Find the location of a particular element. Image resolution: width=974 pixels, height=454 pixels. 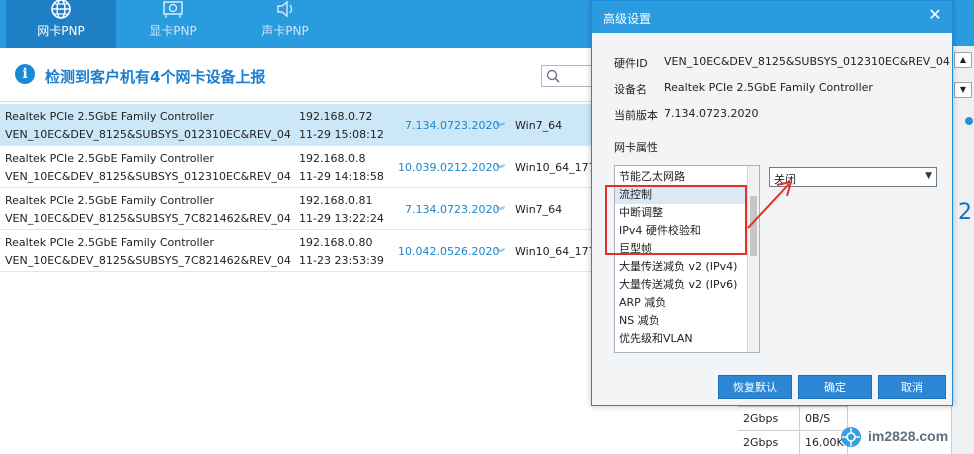

search-icon is located at coordinates (553, 76).